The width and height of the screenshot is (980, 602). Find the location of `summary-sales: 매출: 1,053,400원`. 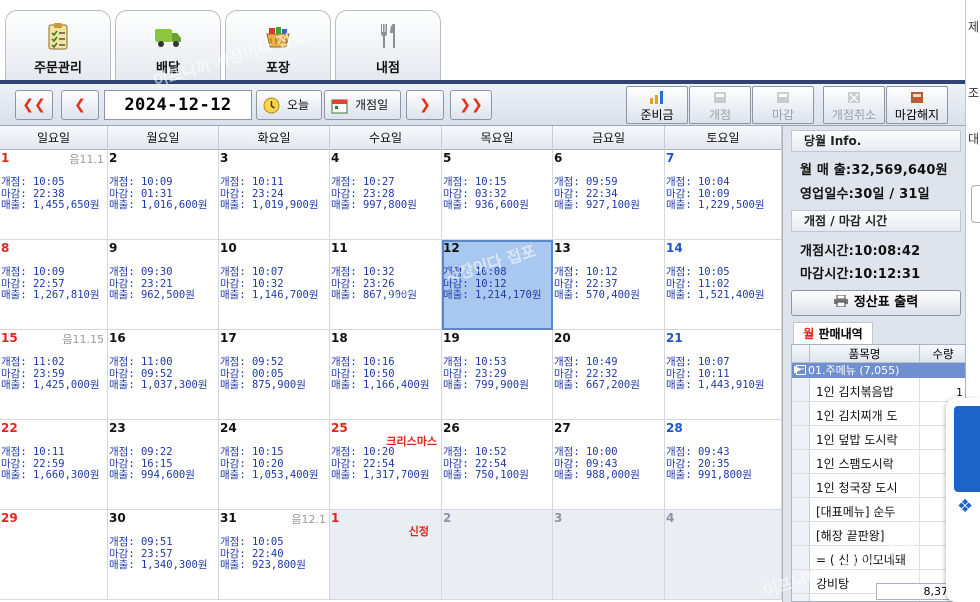

summary-sales: 매출: 1,053,400원 is located at coordinates (269, 475).